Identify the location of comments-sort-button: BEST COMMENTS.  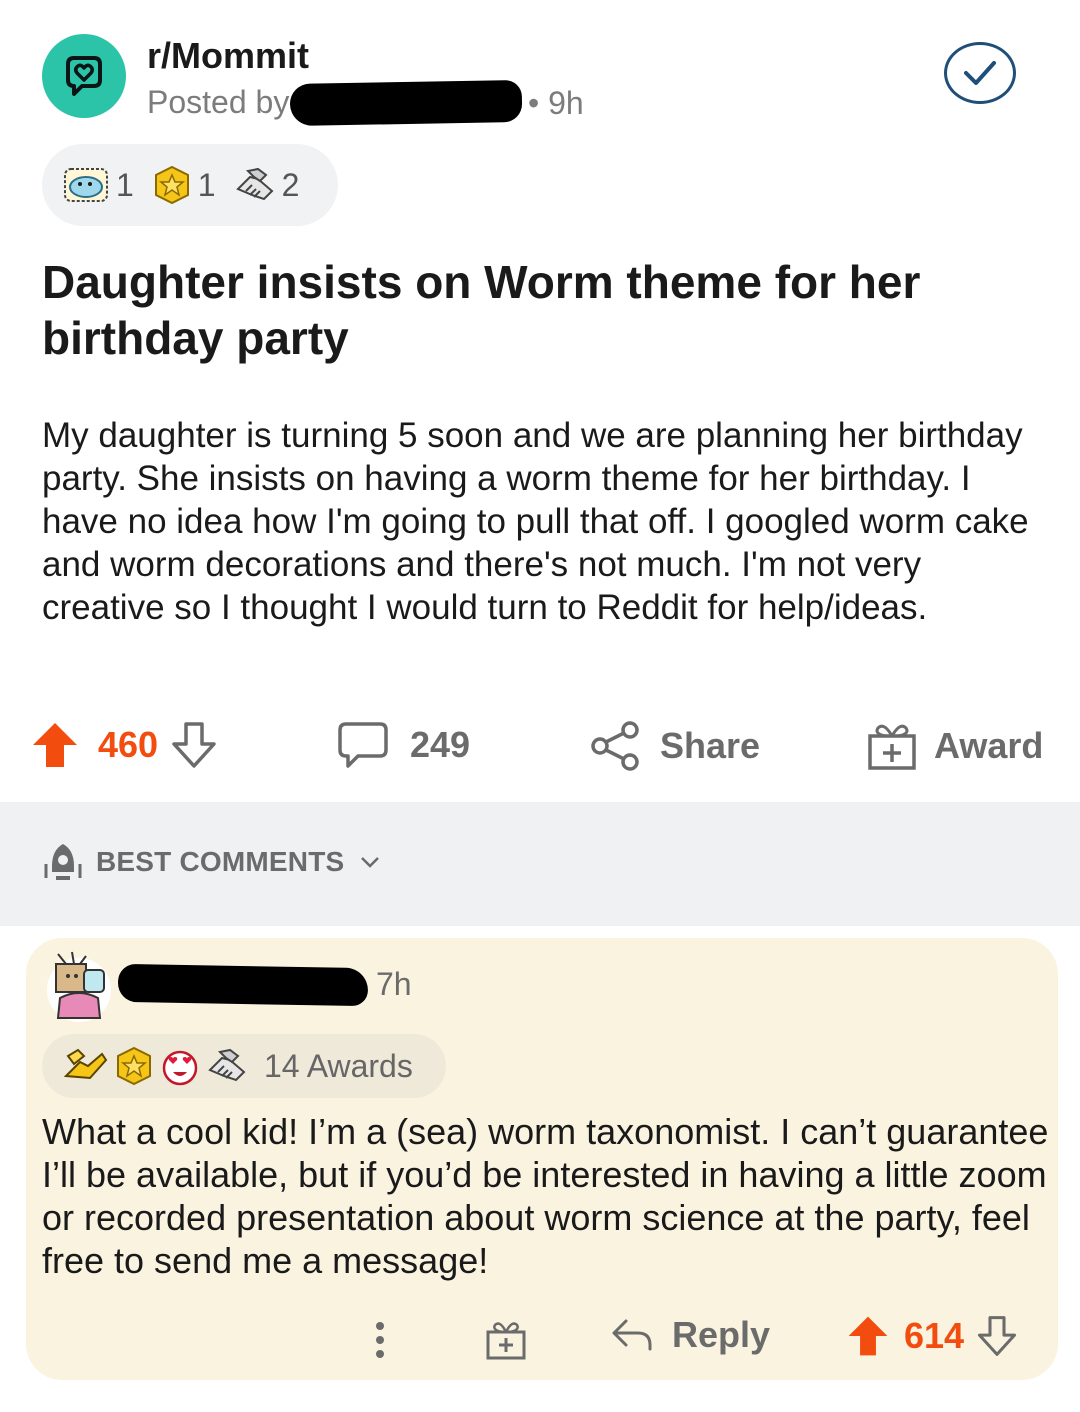
(211, 862).